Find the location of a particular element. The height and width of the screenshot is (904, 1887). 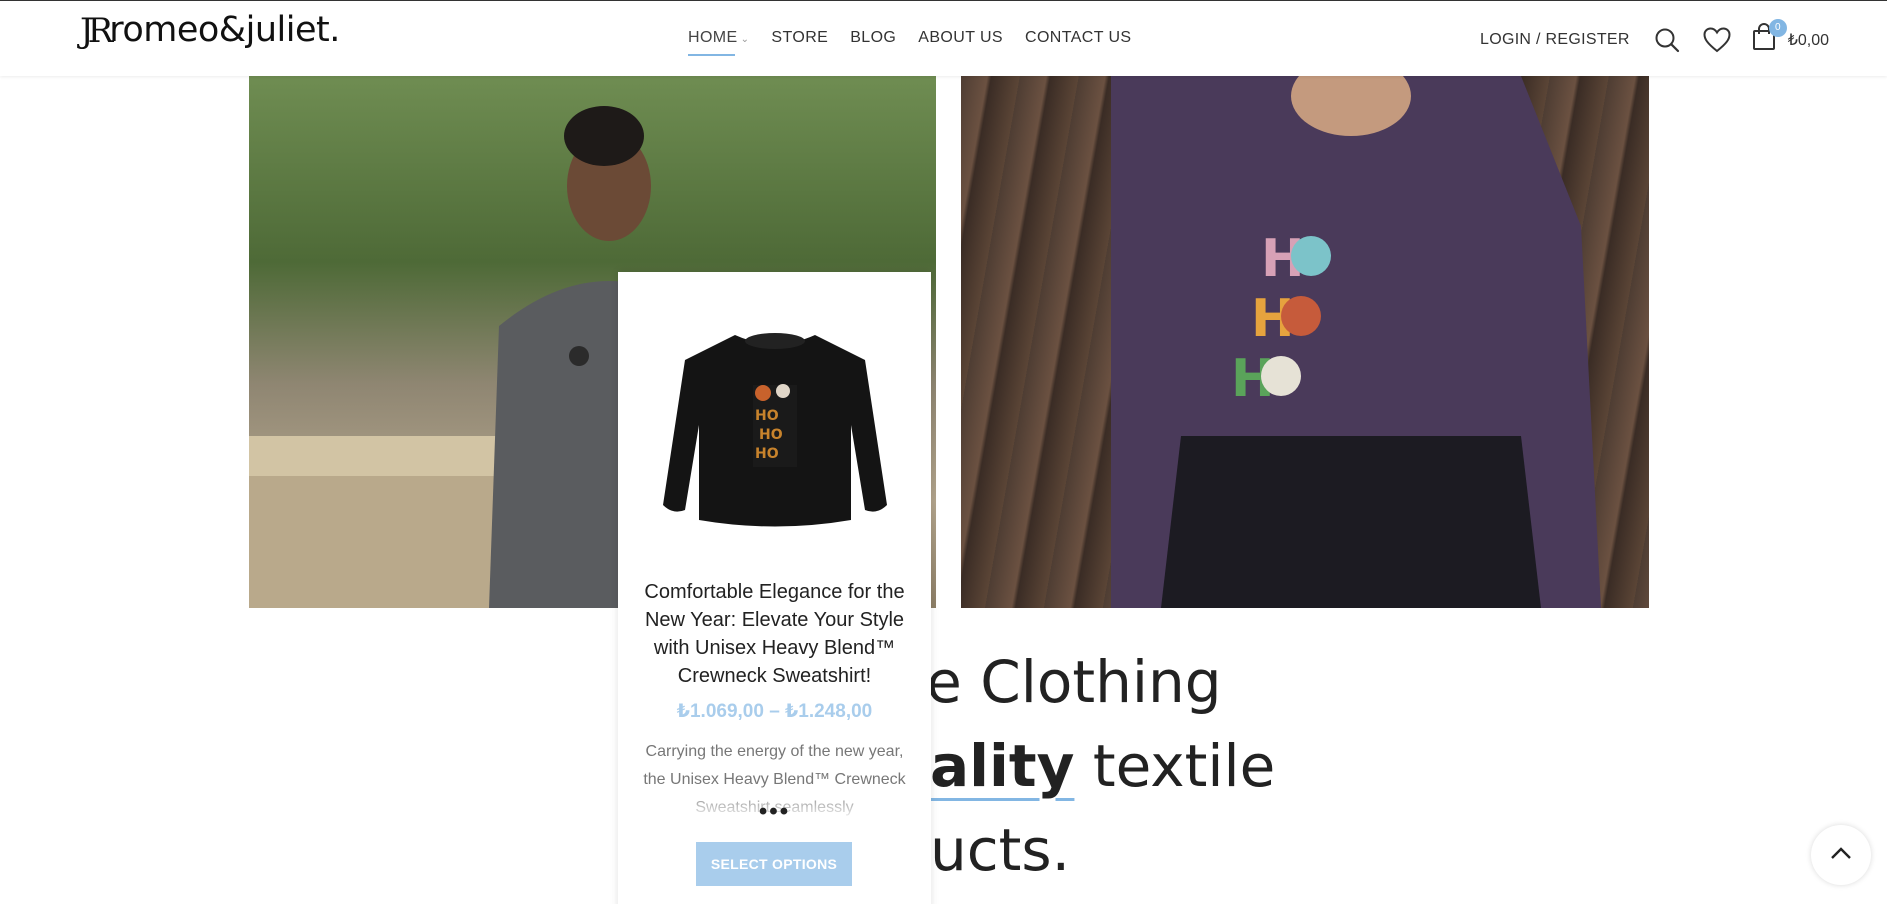

select-options-button: SELECT OPTIONS is located at coordinates (774, 864).